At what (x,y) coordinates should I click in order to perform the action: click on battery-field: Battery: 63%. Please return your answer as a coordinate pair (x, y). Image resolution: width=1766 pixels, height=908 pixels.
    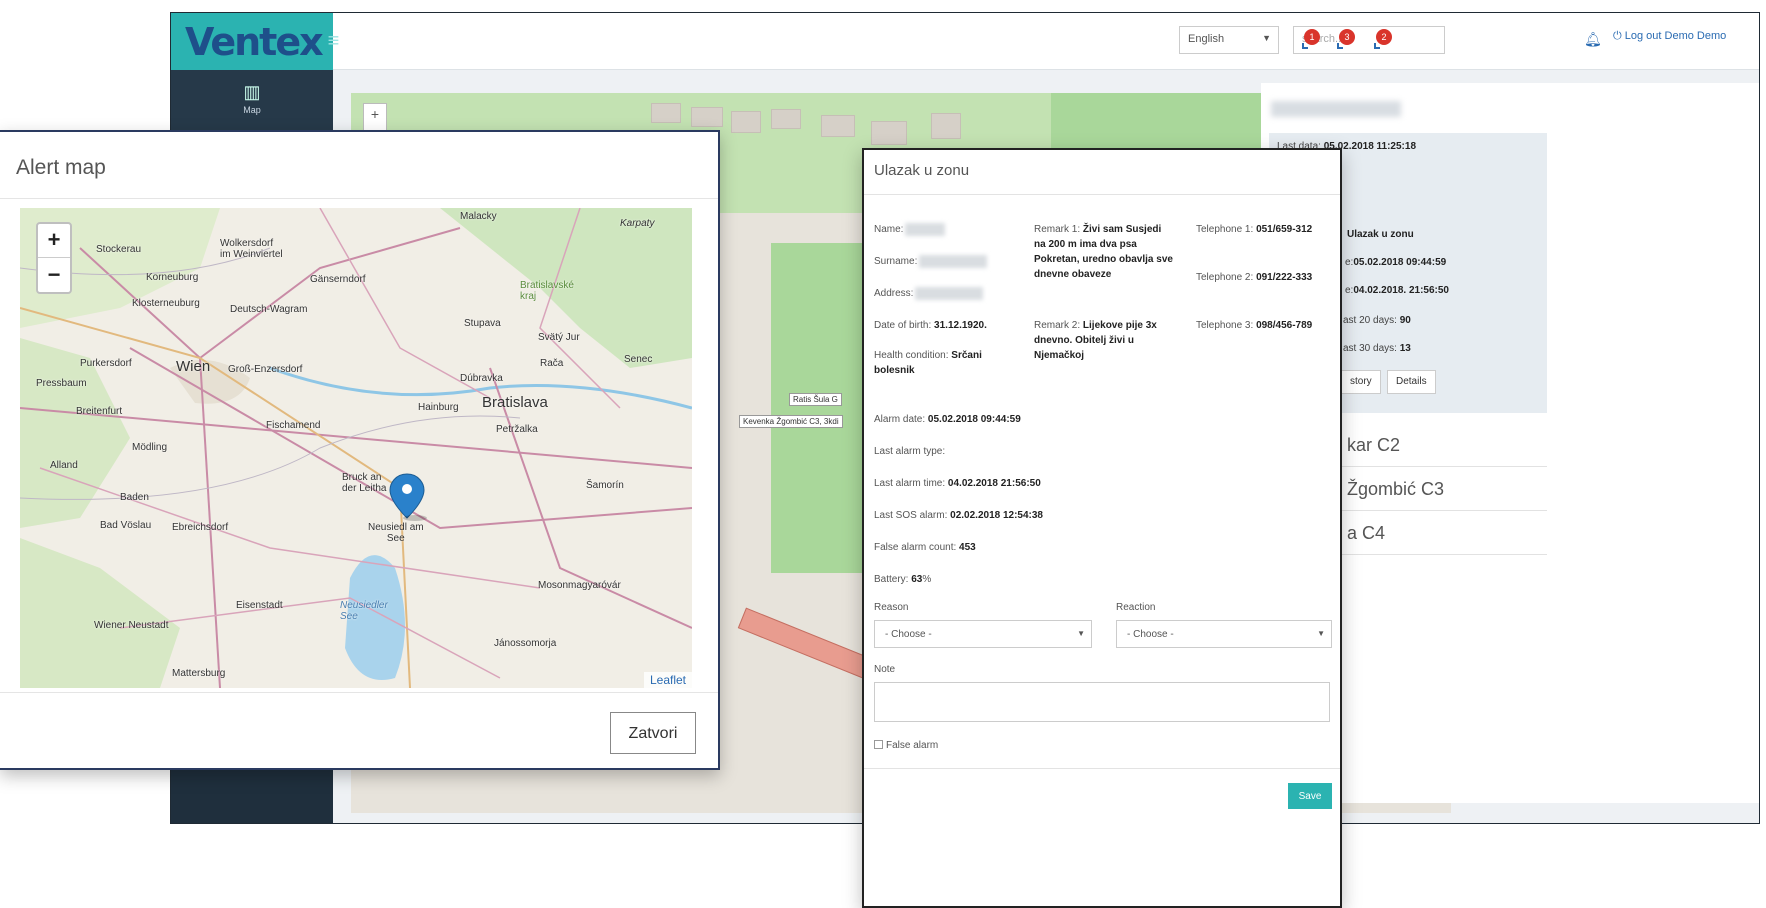
    Looking at the image, I should click on (902, 579).